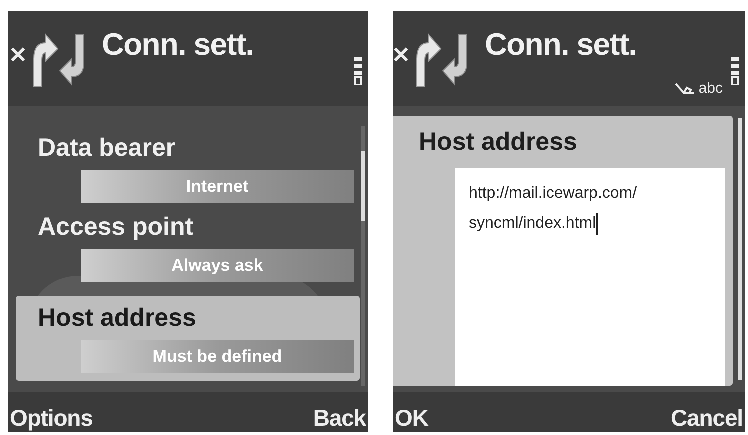 The width and height of the screenshot is (748, 435). What do you see at coordinates (498, 142) in the screenshot?
I see `field-label: Host address` at bounding box center [498, 142].